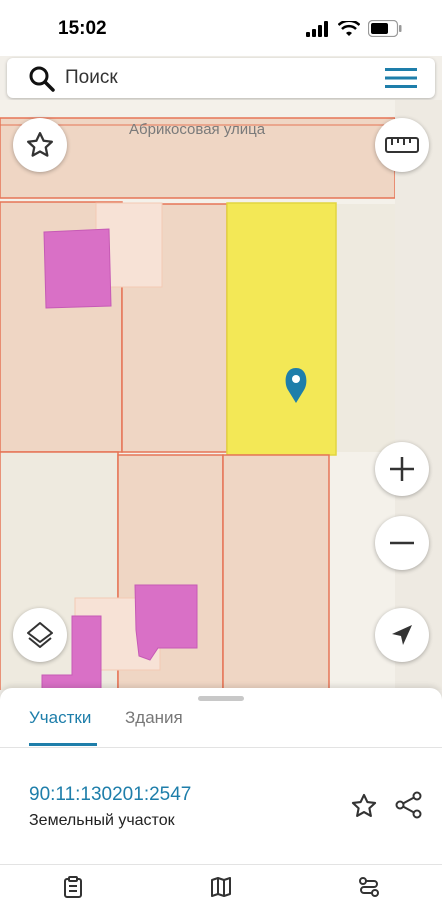 This screenshot has height=910, width=442. I want to click on divider, so click(221, 747).